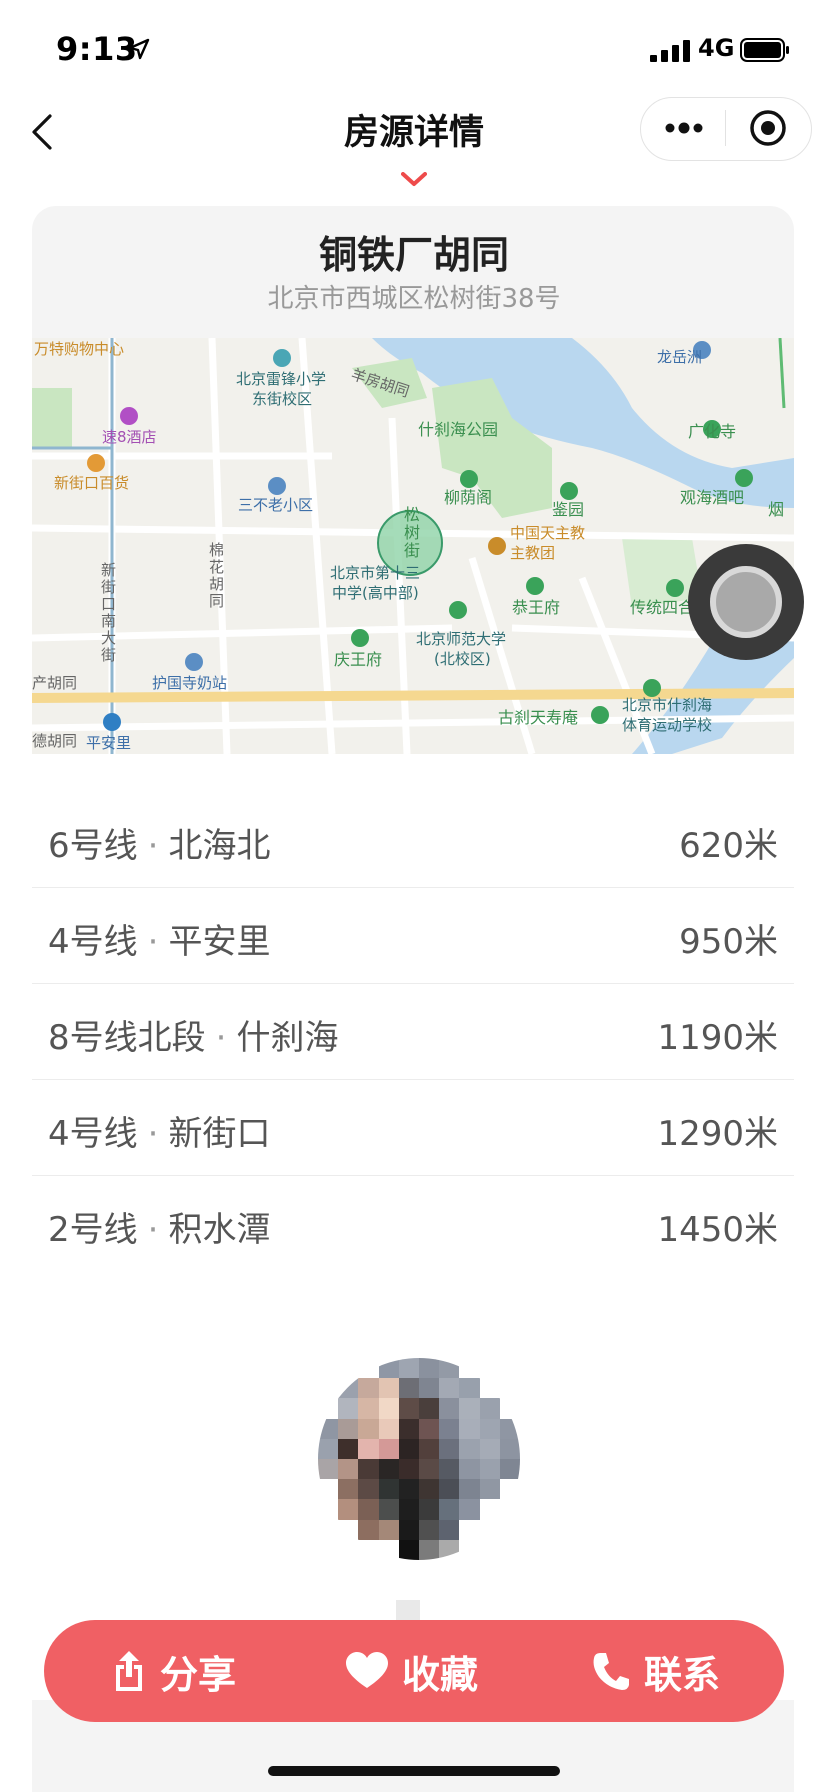  I want to click on subway-line-station: 6号线 · 北海北, so click(159, 842).